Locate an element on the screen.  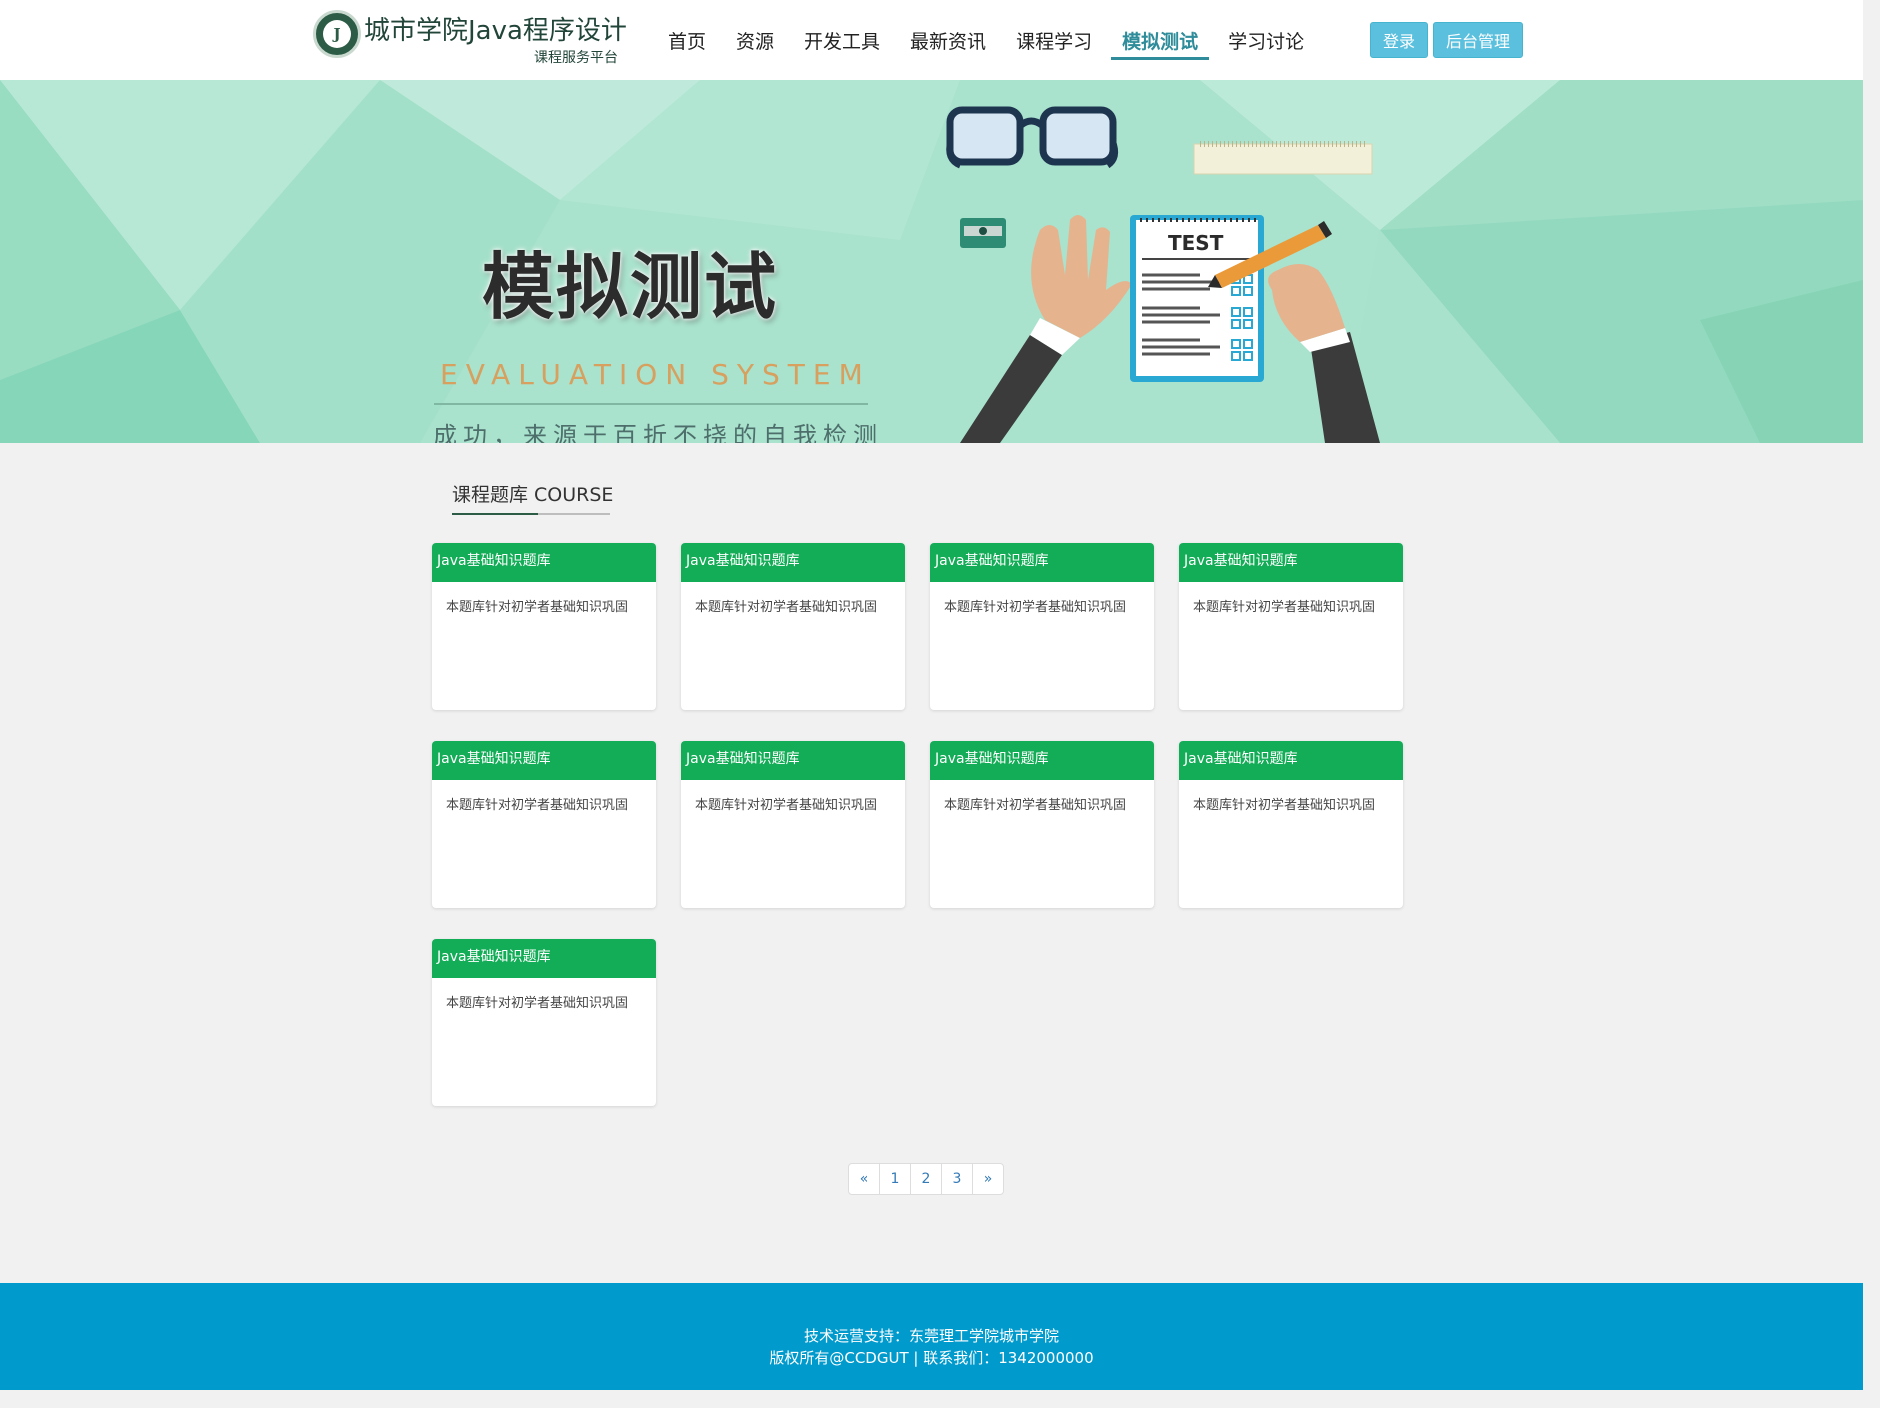
section-title: 课程题库 COURSE is located at coordinates (533, 495).